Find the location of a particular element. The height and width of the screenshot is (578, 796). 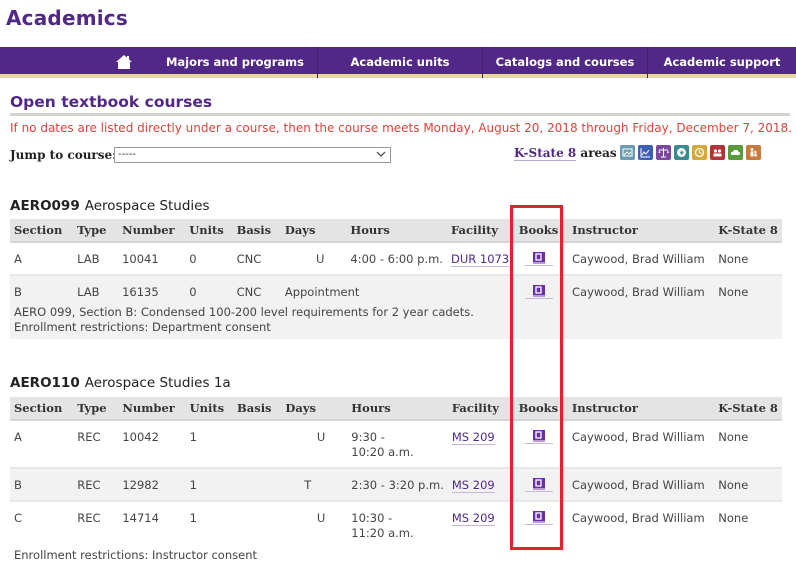

nav-item-catalogs-and-courses: Catalogs and courses is located at coordinates (565, 62).